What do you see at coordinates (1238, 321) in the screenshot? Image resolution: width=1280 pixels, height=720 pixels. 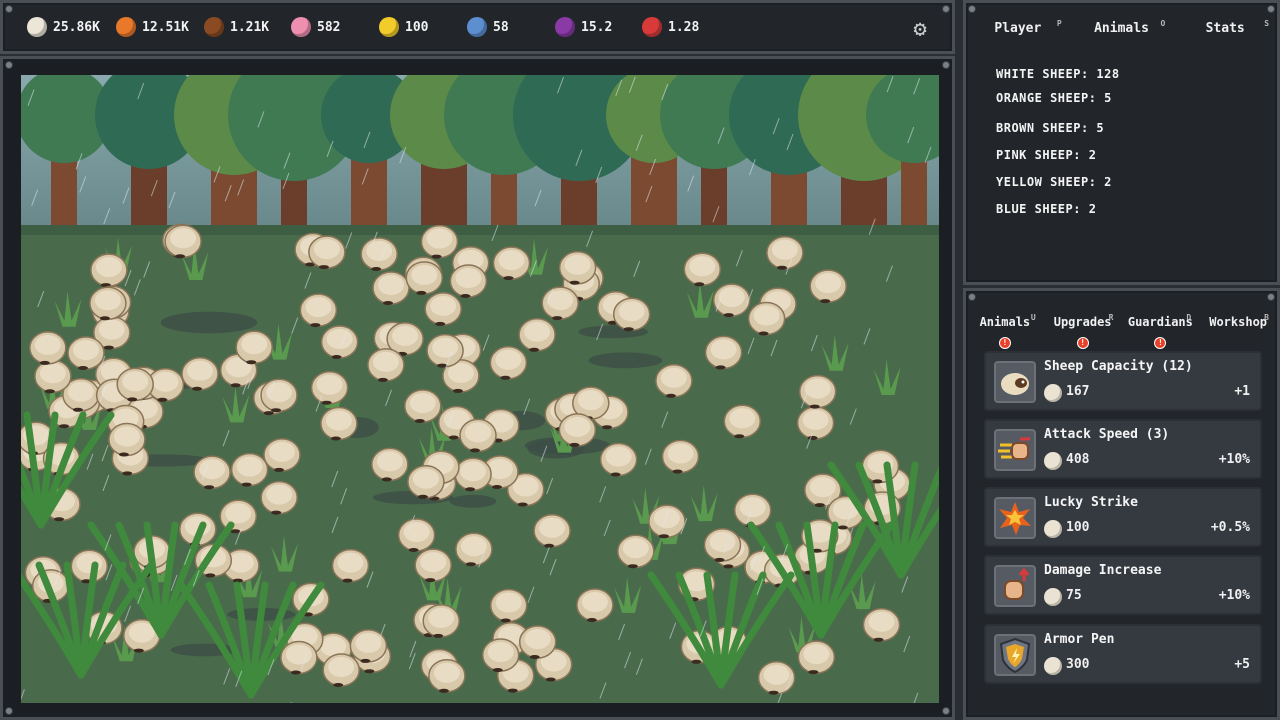 I see `tab-shop-workshop: Workshop B` at bounding box center [1238, 321].